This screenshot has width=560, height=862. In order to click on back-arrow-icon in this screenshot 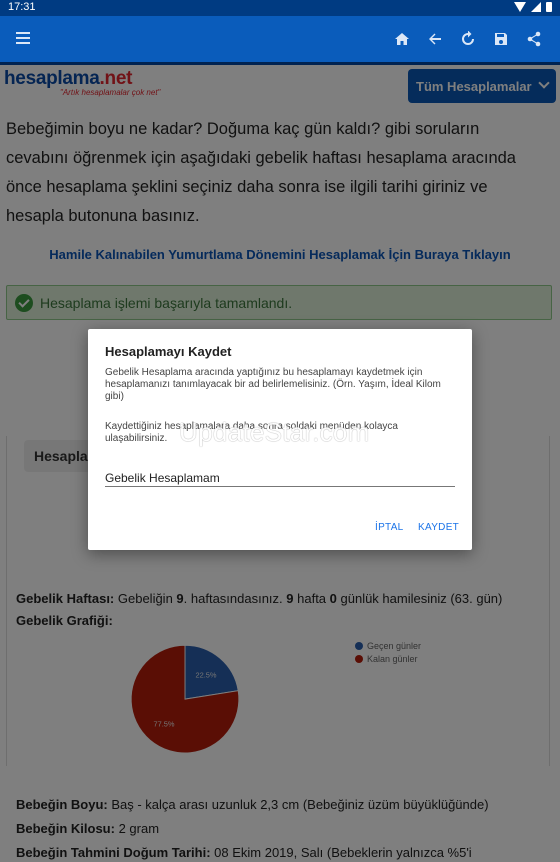, I will do `click(434, 39)`.